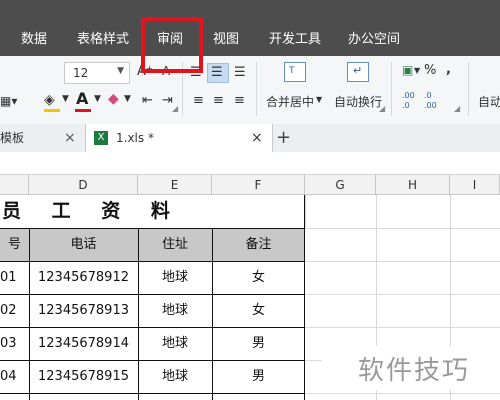 The height and width of the screenshot is (400, 500). What do you see at coordinates (448, 69) in the screenshot?
I see `comma-icon: ,` at bounding box center [448, 69].